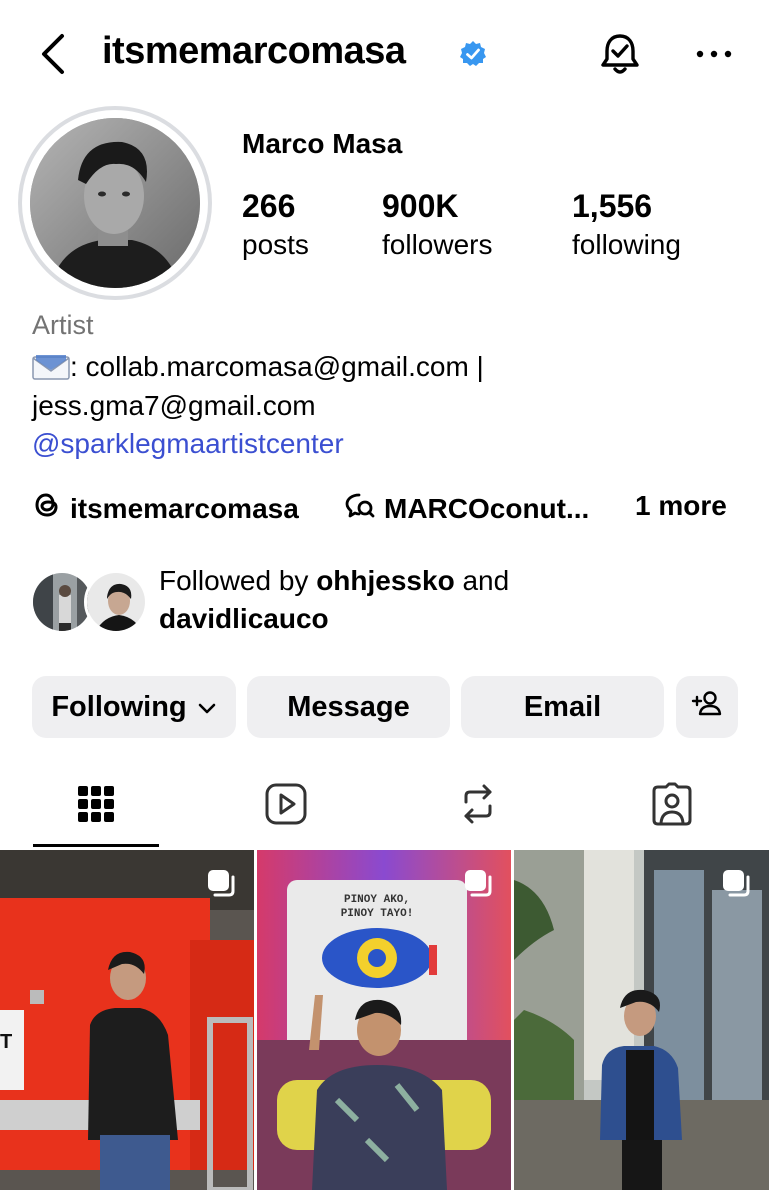 Image resolution: width=769 pixels, height=1200 pixels. I want to click on more-links-label: 1 more, so click(681, 505).